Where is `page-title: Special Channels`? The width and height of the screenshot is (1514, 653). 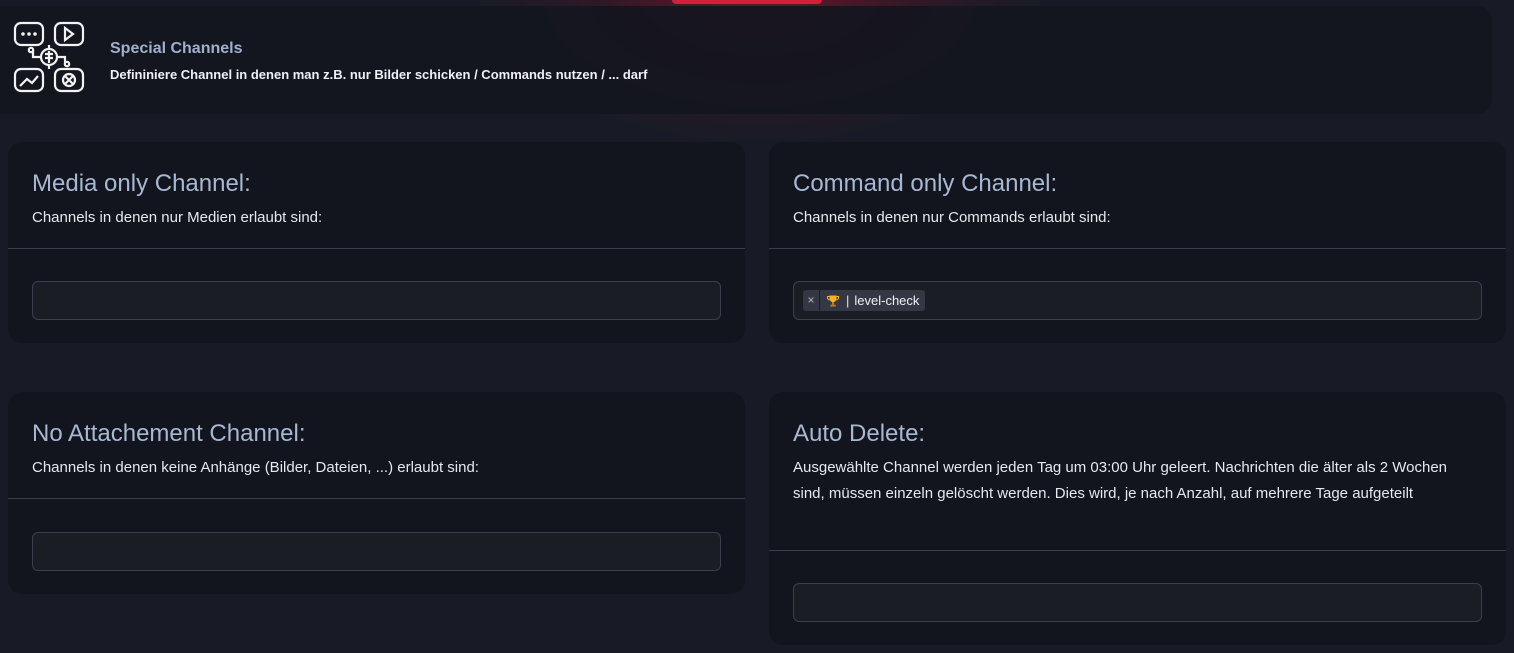
page-title: Special Channels is located at coordinates (176, 48).